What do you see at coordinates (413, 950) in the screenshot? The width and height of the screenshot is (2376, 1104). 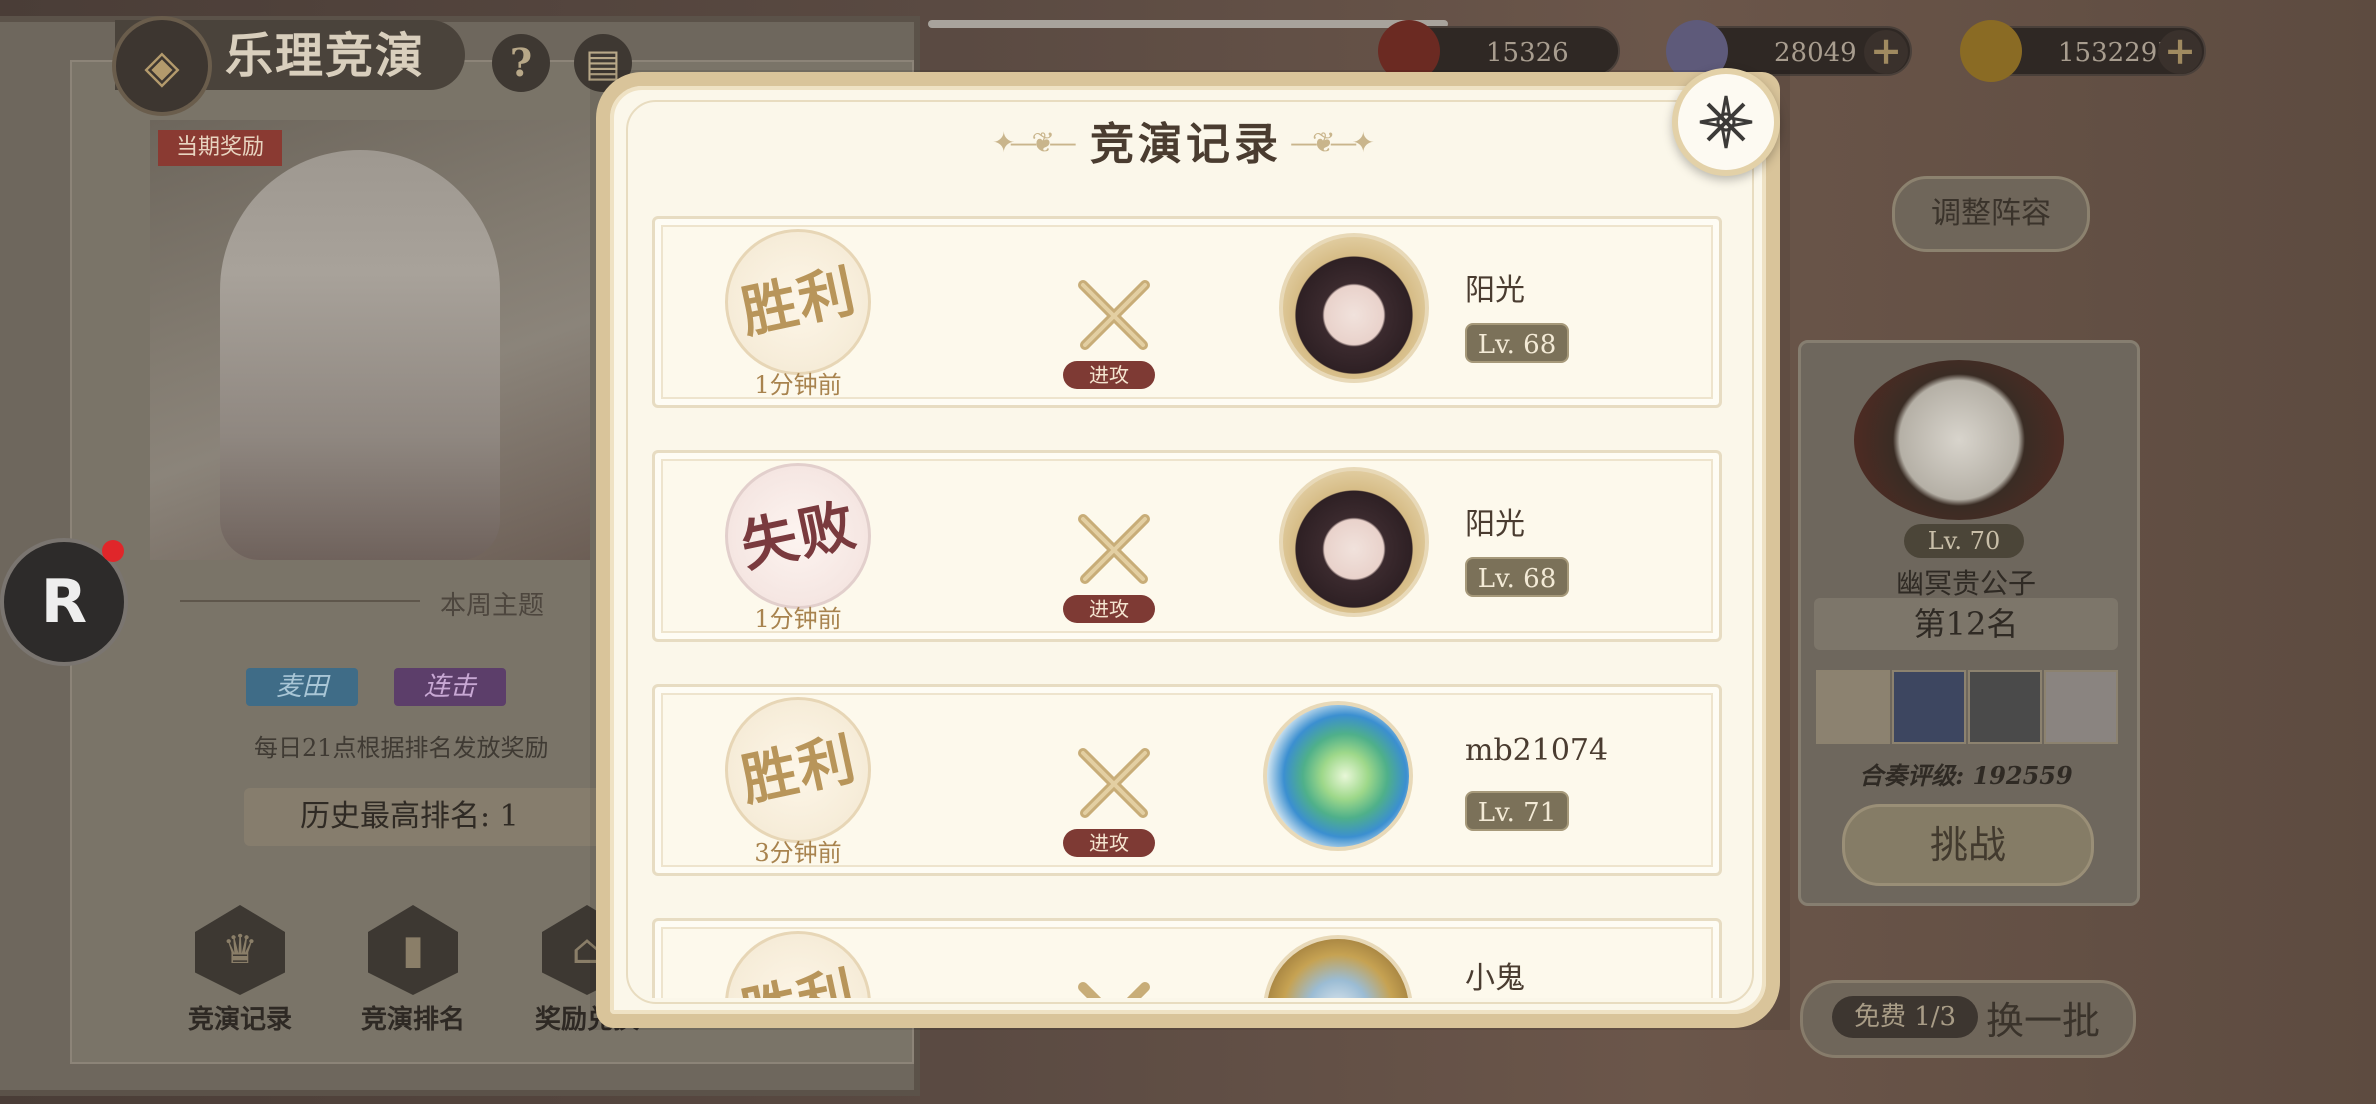 I see `bar-chart-icon: ▮` at bounding box center [413, 950].